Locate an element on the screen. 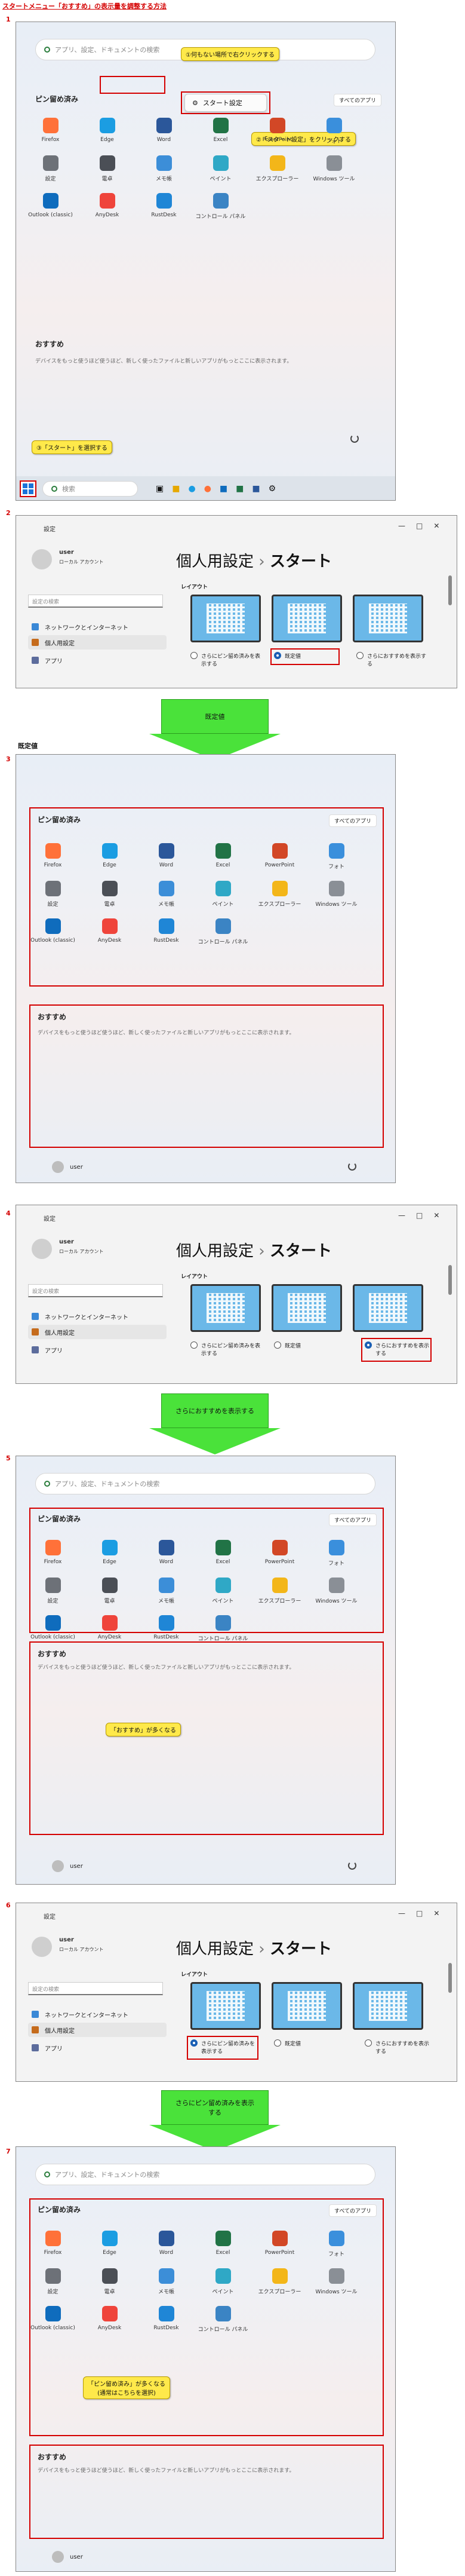  edge-icon: ● is located at coordinates (191, 489).